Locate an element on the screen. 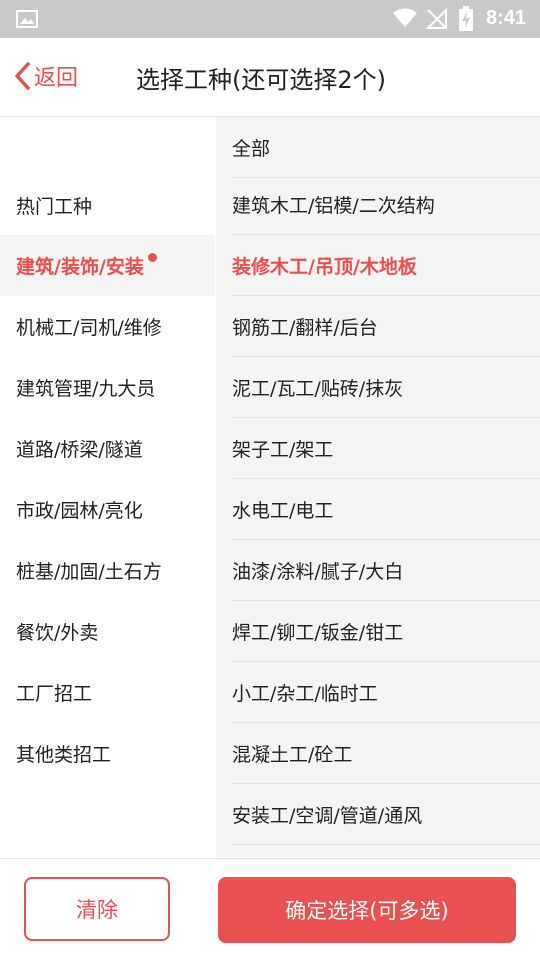 The width and height of the screenshot is (540, 961). job-type-item: 小工/杂工/临时工 is located at coordinates (386, 692).